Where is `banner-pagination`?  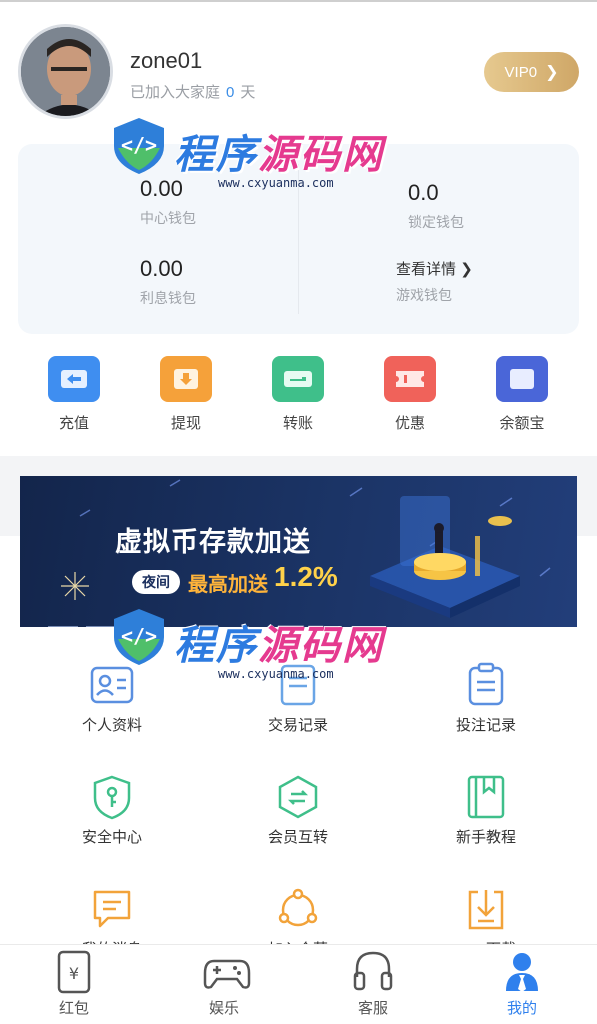 banner-pagination is located at coordinates (86, 621).